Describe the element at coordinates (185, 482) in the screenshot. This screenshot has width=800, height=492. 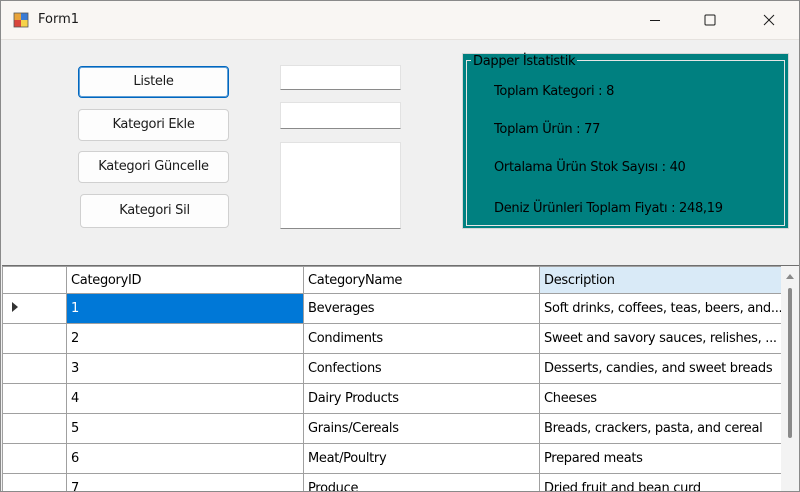
I see `cell-category-id: 7` at that location.